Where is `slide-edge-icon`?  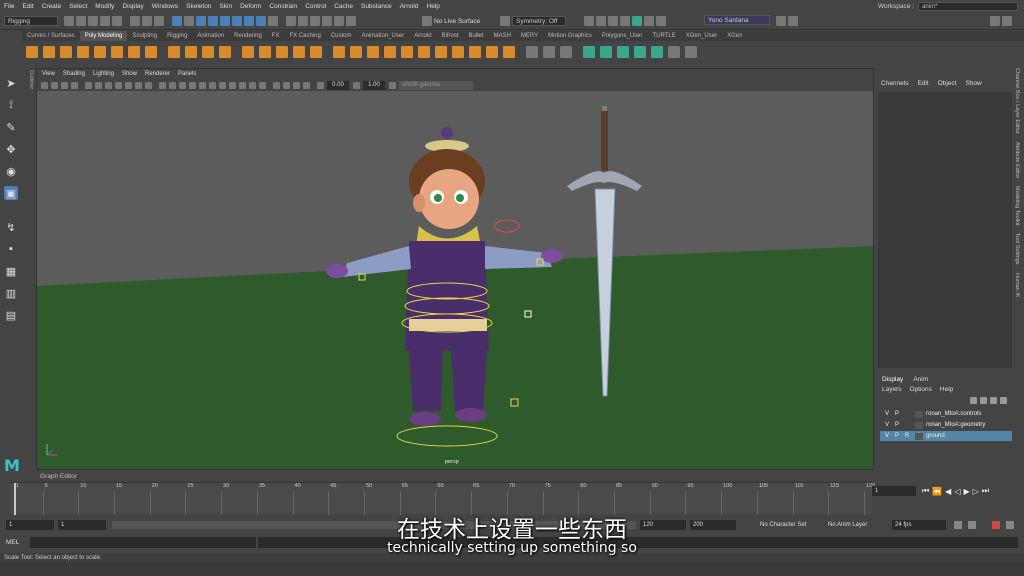
slide-edge-icon is located at coordinates (566, 52).